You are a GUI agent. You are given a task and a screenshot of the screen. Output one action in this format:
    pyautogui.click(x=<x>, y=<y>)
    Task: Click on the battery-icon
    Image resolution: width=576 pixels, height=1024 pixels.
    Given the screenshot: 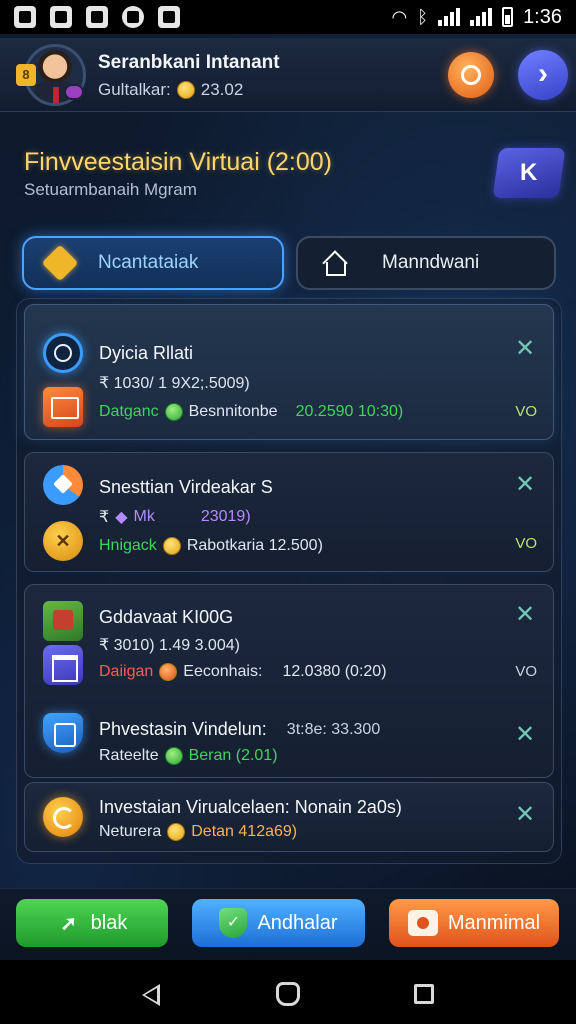 What is the action you would take?
    pyautogui.click(x=508, y=17)
    